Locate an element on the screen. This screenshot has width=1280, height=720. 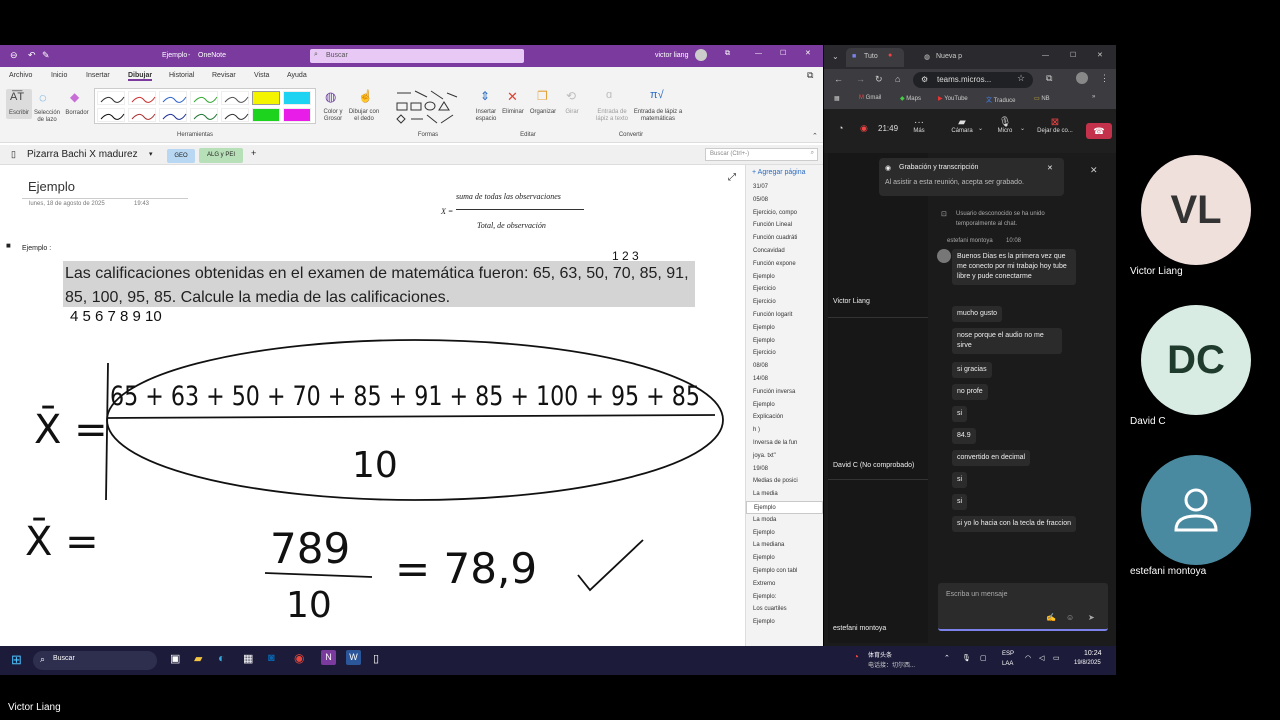
ribbon-display-icon: ⧉ is located at coordinates (727, 54).